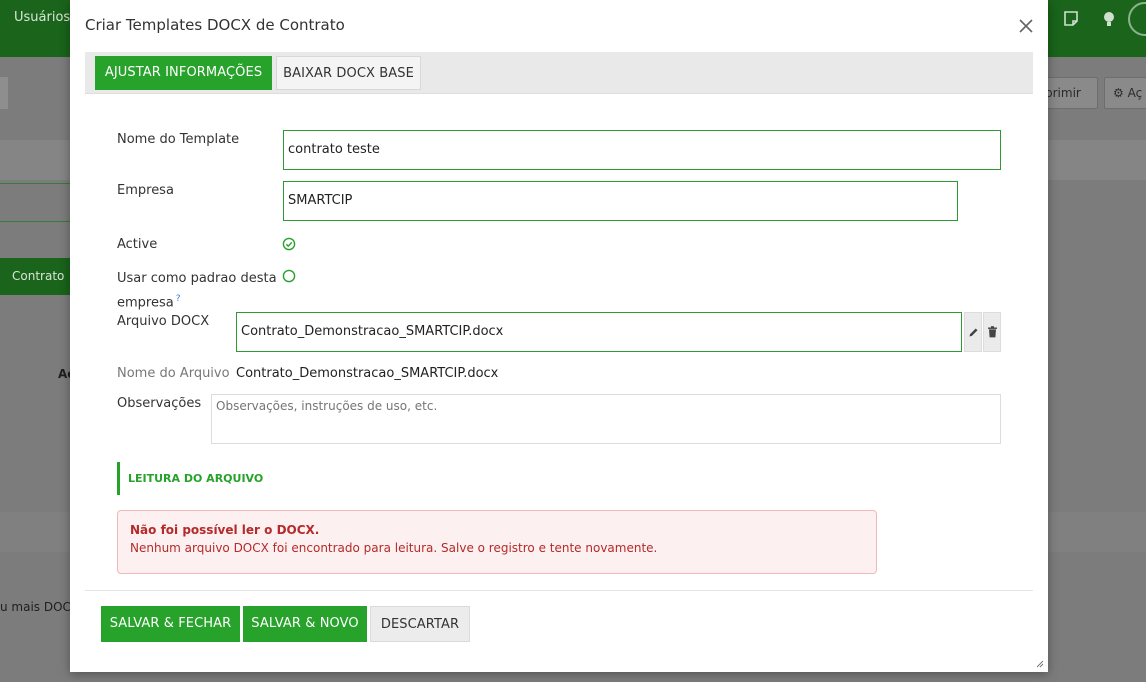 This screenshot has height=682, width=1146. What do you see at coordinates (35, 276) in the screenshot?
I see `background-tab-contrato: Contrato` at bounding box center [35, 276].